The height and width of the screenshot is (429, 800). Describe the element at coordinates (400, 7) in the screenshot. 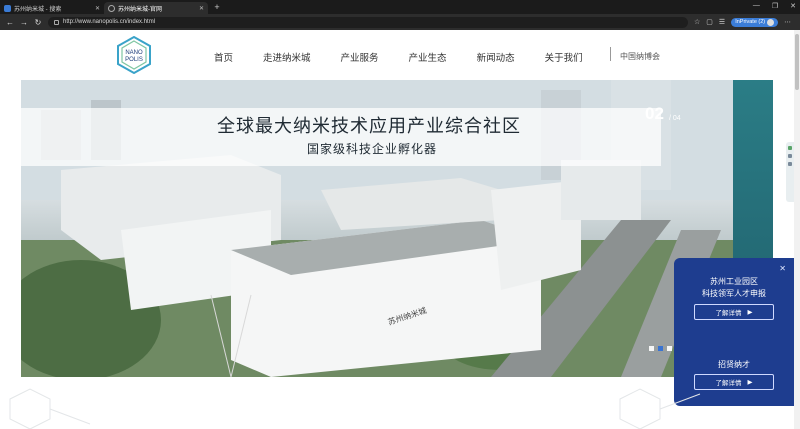

I see `browser-tabstrip: 苏州纳米城 - 搜索 ✕ 苏州纳米城-官网 ✕ + — ❐ ✕` at that location.